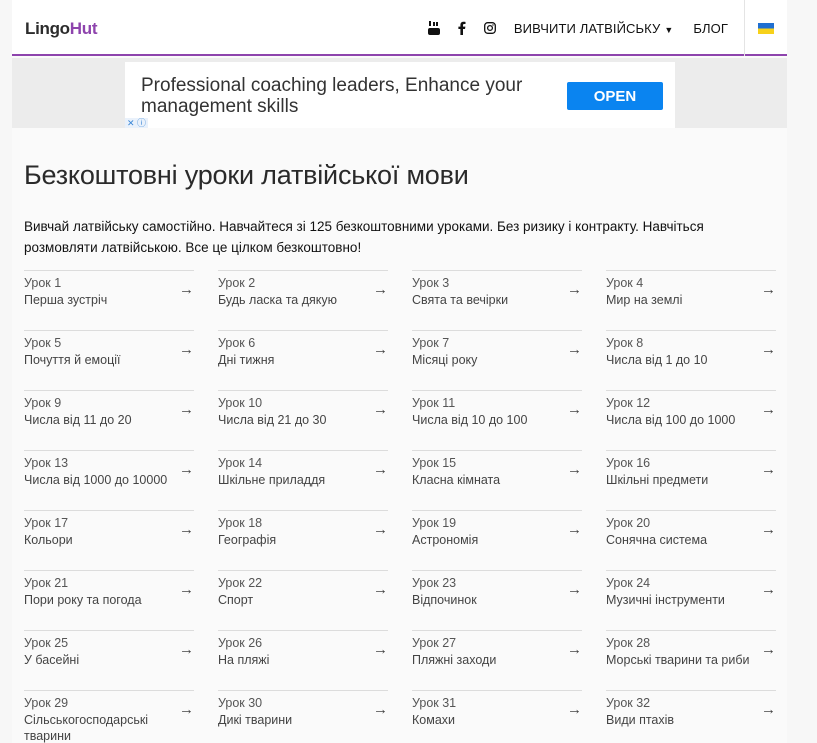  What do you see at coordinates (399, 28) in the screenshot?
I see `site-header: LingoHut ВИВЧИТИ ЛАТВІЙСЬКУ ▼ БЛОГ` at bounding box center [399, 28].